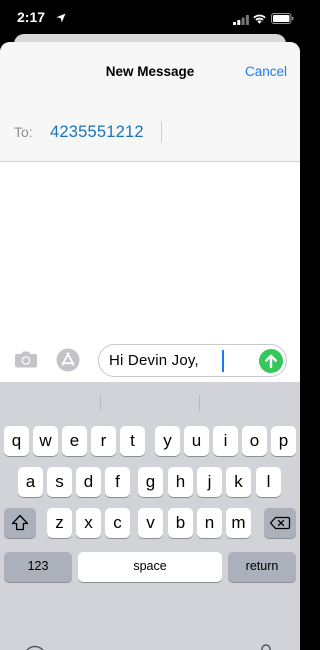 This screenshot has width=320, height=650. I want to click on battery-icon, so click(282, 20).